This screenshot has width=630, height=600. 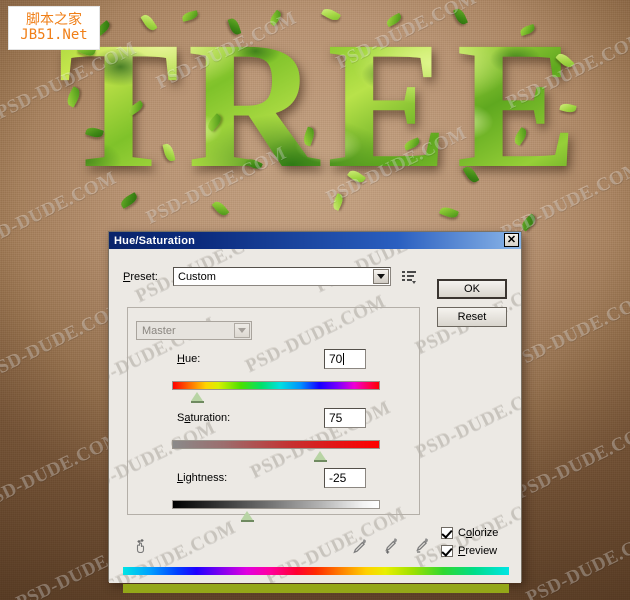 I want to click on hue-label: Hue:, so click(x=189, y=359).